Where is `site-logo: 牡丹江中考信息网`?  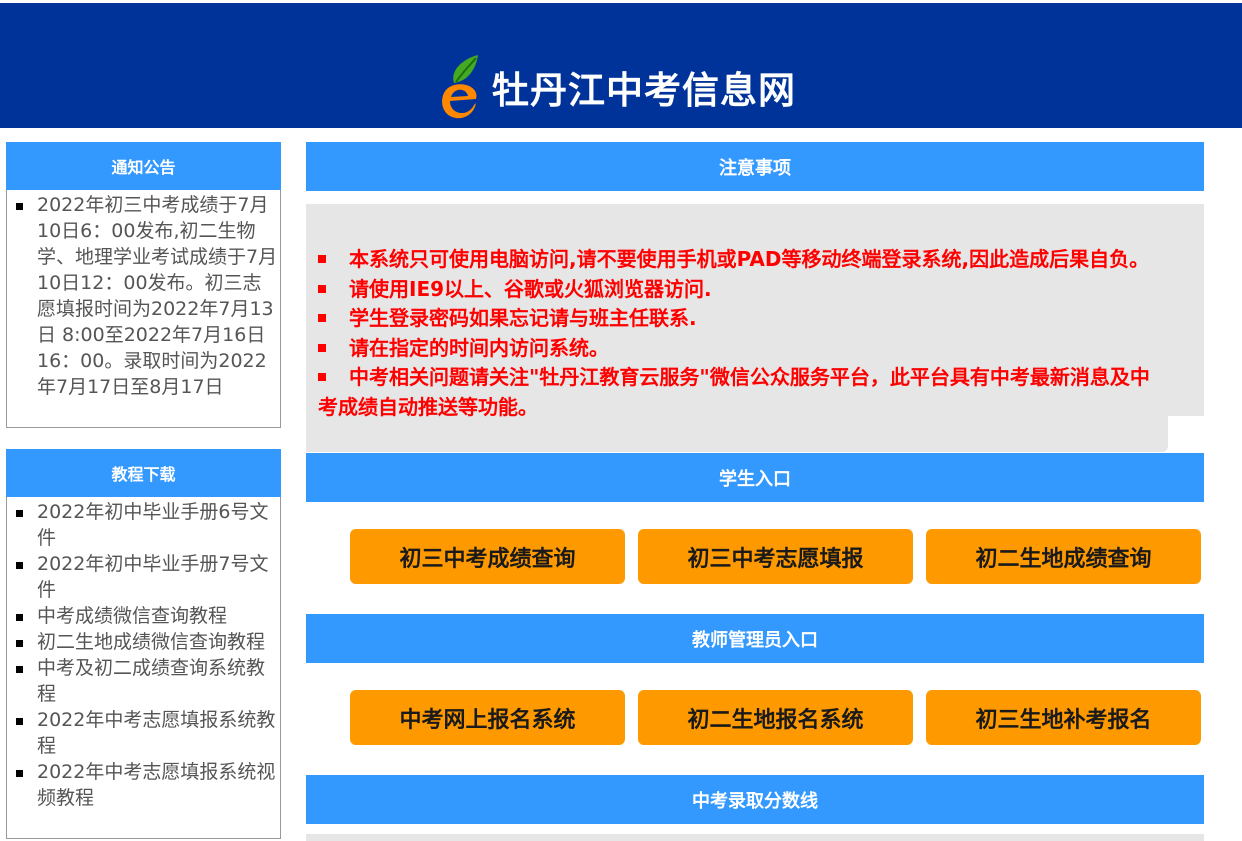
site-logo: 牡丹江中考信息网 is located at coordinates (618, 87).